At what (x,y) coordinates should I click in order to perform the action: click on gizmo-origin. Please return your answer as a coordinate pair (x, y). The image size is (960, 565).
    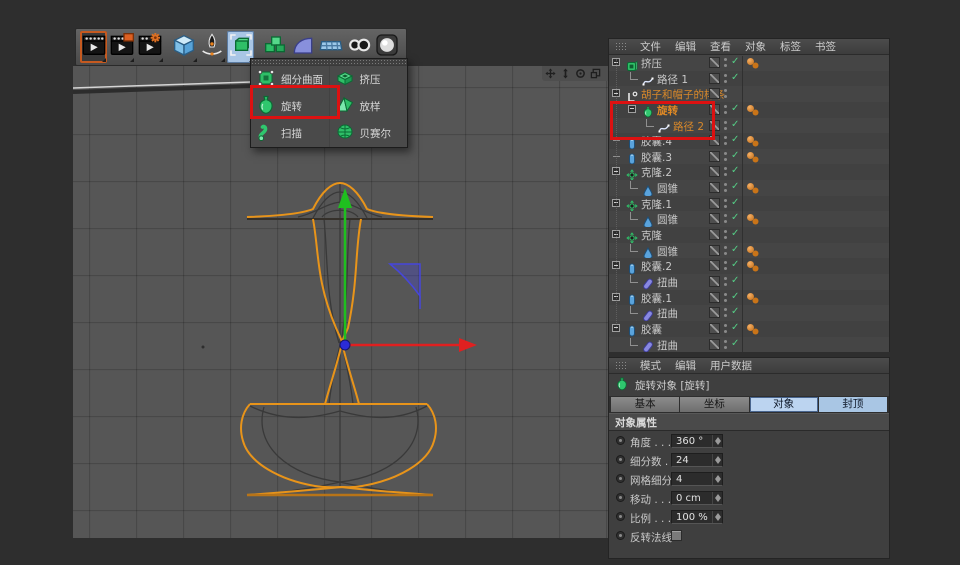
    Looking at the image, I should click on (345, 345).